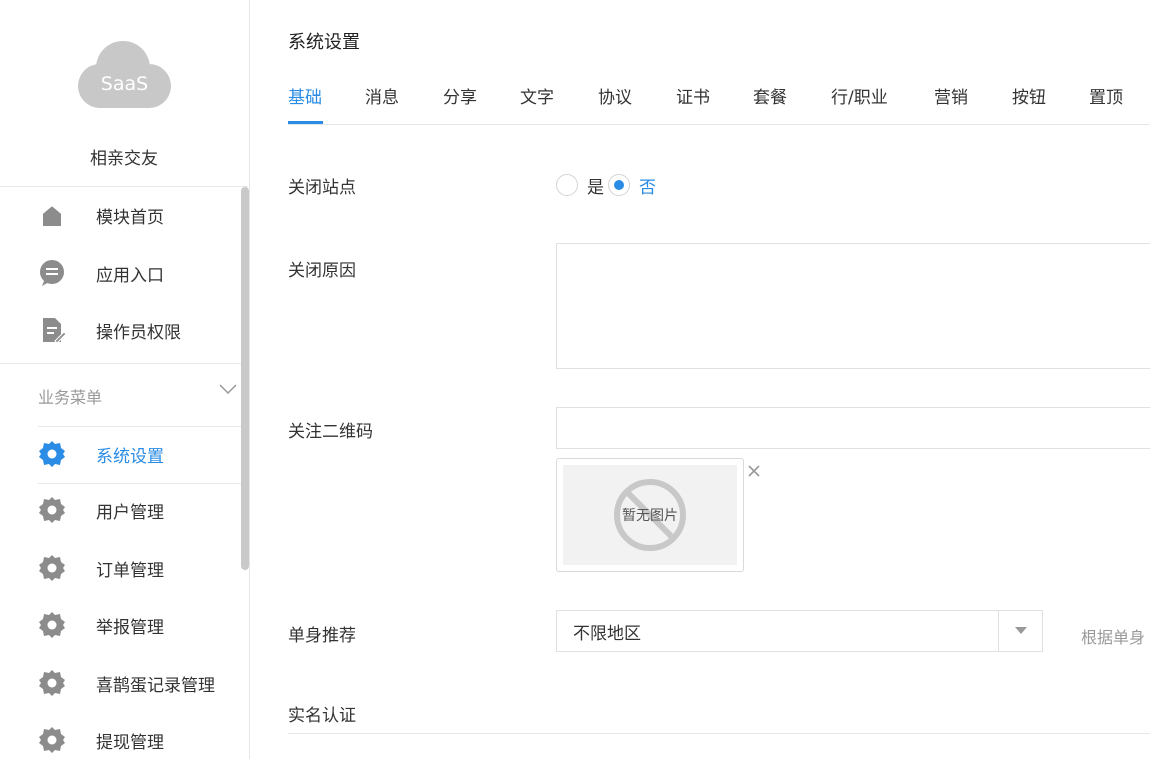 The height and width of the screenshot is (759, 1150). I want to click on close-site-no-radio, so click(619, 185).